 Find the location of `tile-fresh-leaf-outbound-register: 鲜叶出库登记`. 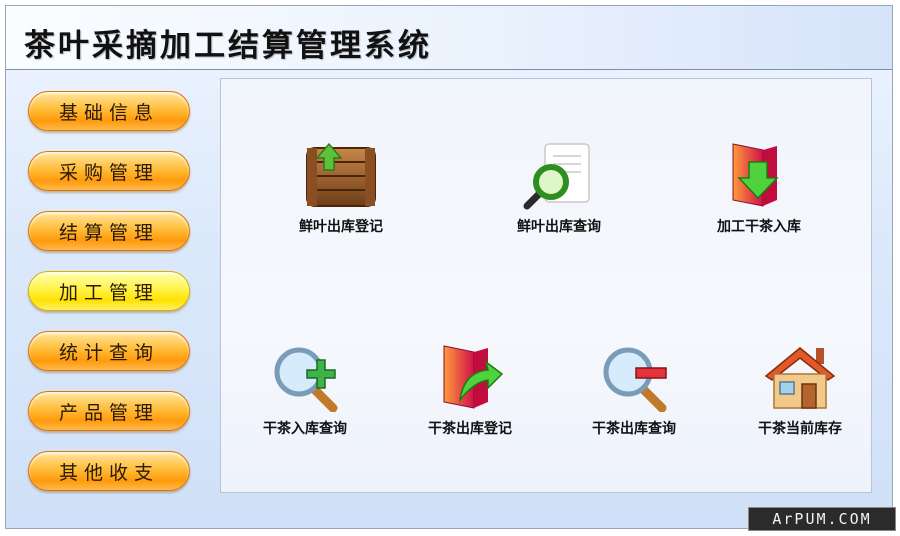

tile-fresh-leaf-outbound-register: 鲜叶出库登记 is located at coordinates (341, 188).